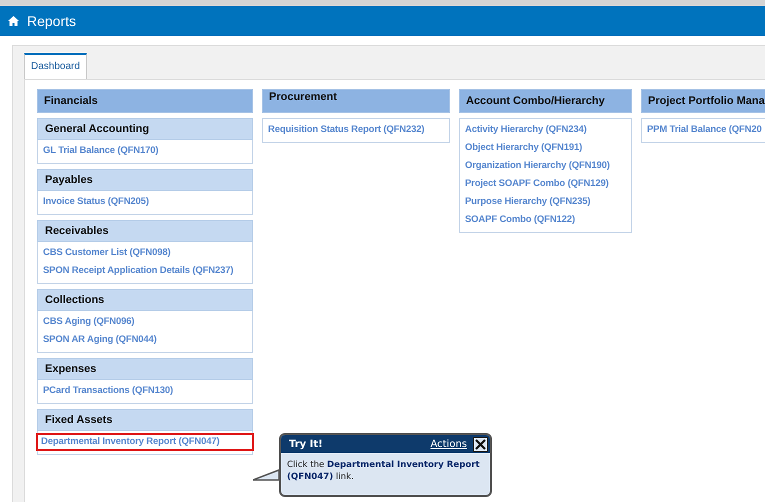  I want to click on close-icon, so click(480, 444).